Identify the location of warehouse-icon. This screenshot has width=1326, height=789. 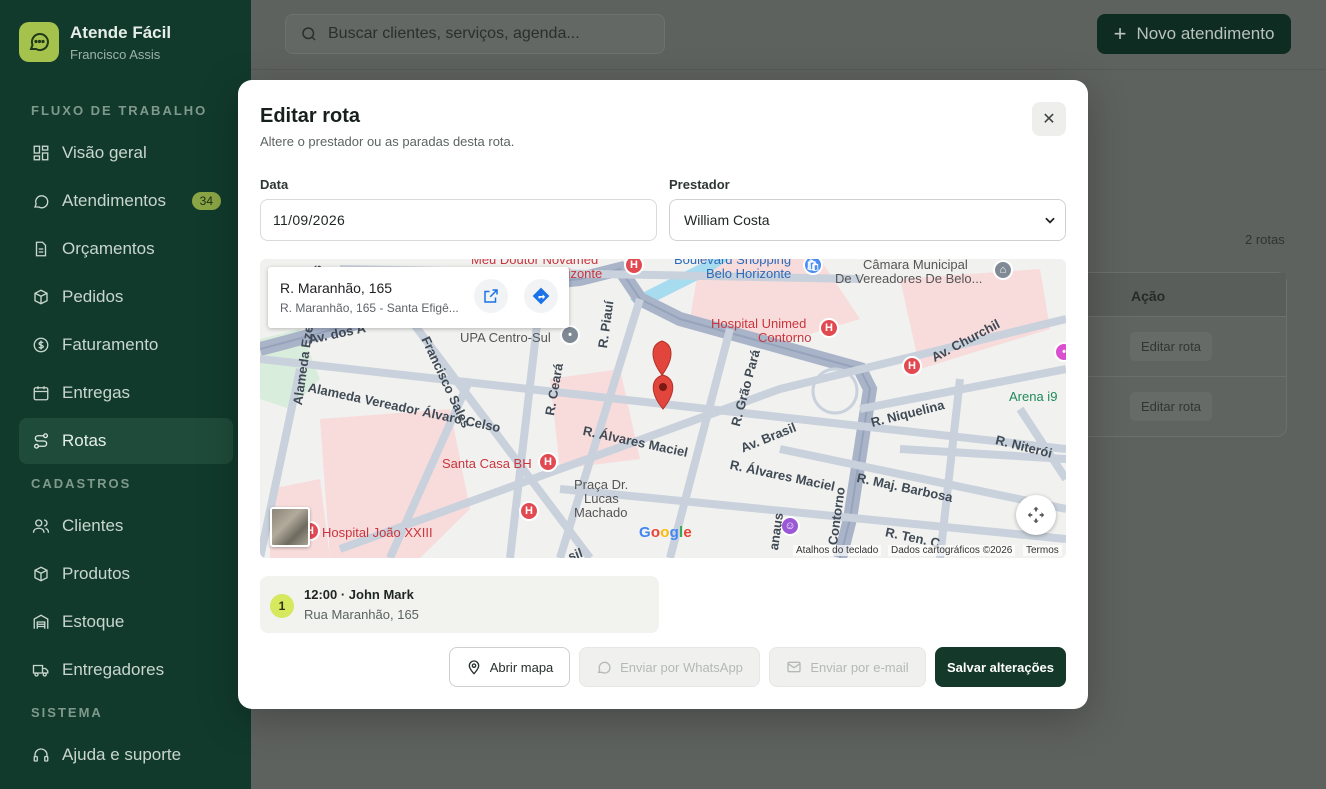
(41, 621).